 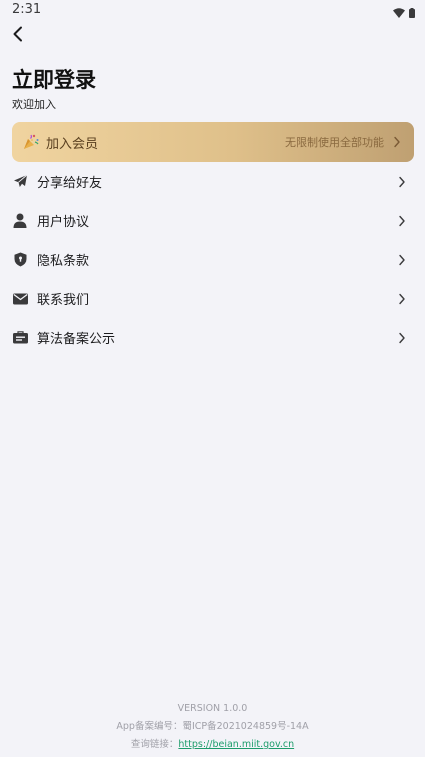 I want to click on battery-icon, so click(x=412, y=12).